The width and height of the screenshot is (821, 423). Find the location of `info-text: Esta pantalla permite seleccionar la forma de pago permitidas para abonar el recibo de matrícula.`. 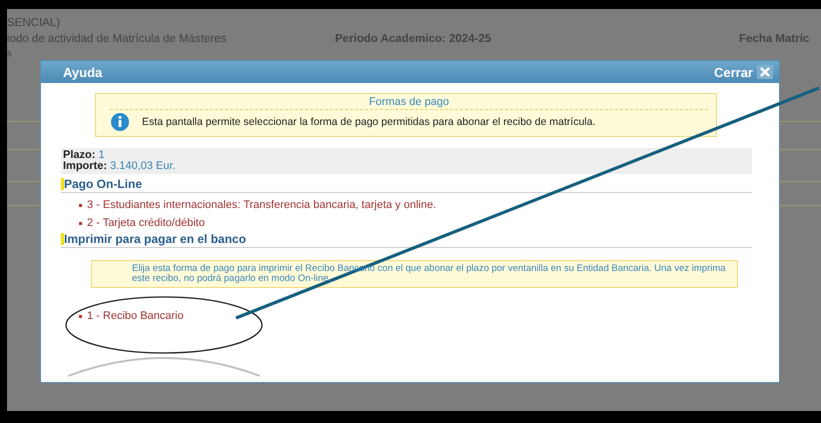

info-text: Esta pantalla permite seleccionar la forma de pago permitidas para abonar el recibo de matrícula. is located at coordinates (369, 122).